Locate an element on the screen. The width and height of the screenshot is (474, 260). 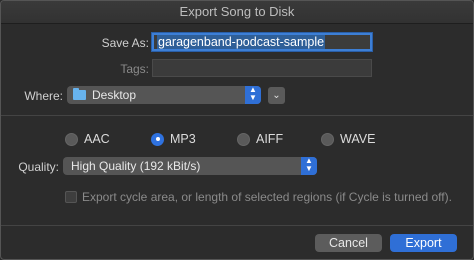
radio-mp3-label: MP3 is located at coordinates (183, 139).